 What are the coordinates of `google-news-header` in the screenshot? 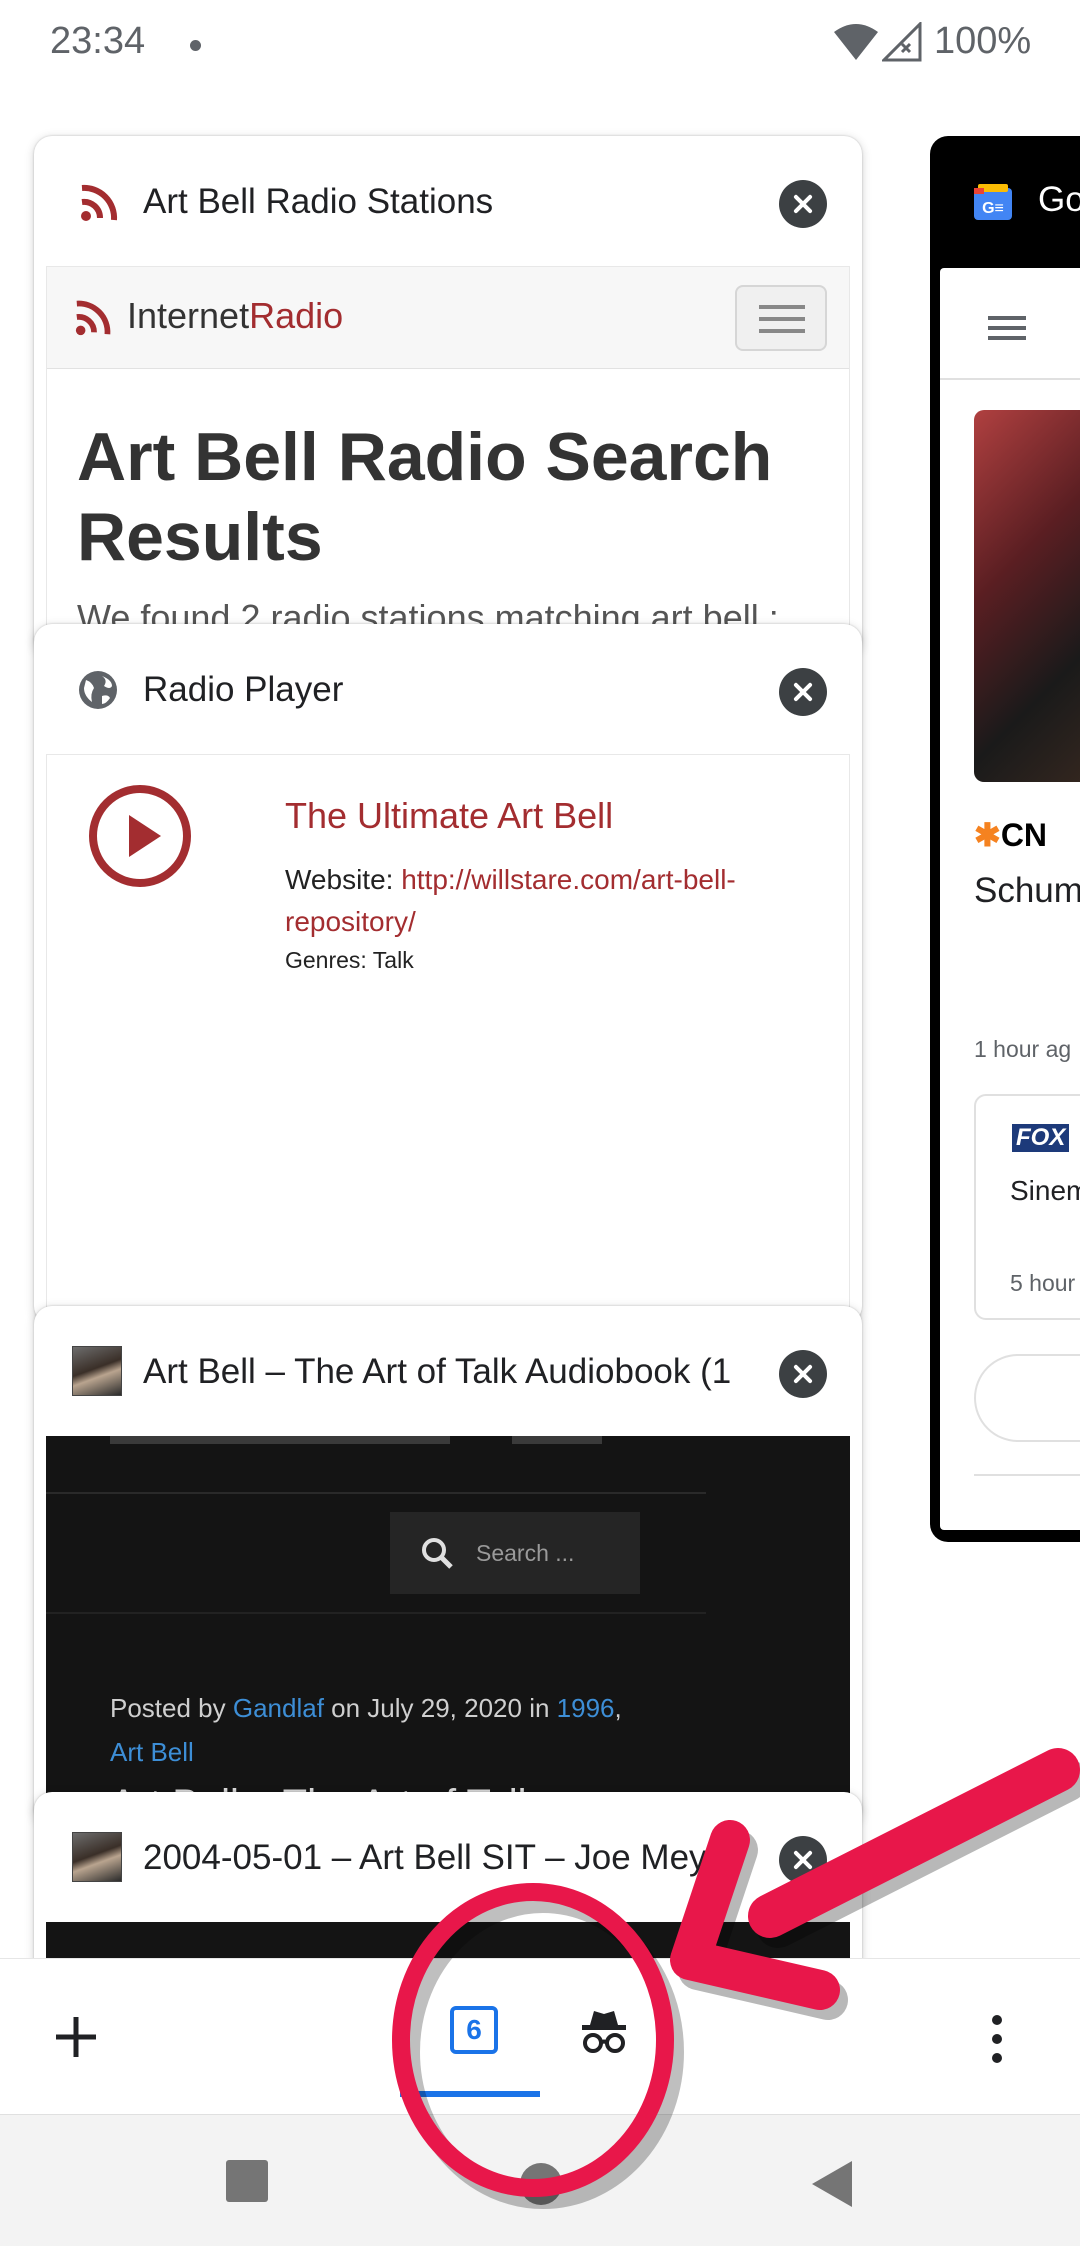 It's located at (1010, 324).